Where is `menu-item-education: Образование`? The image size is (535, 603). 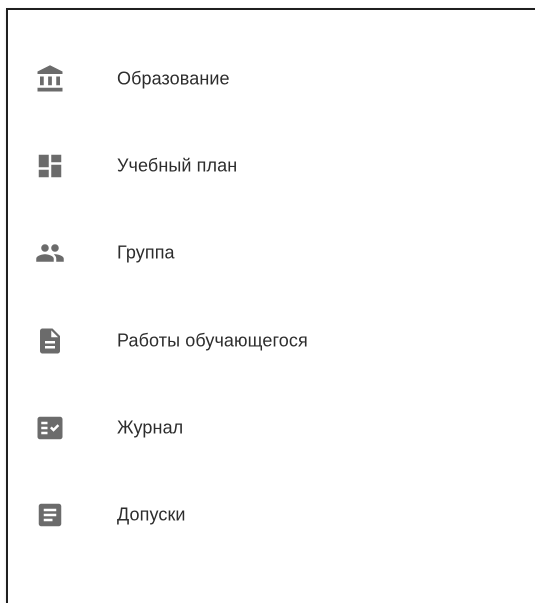 menu-item-education: Образование is located at coordinates (268, 79).